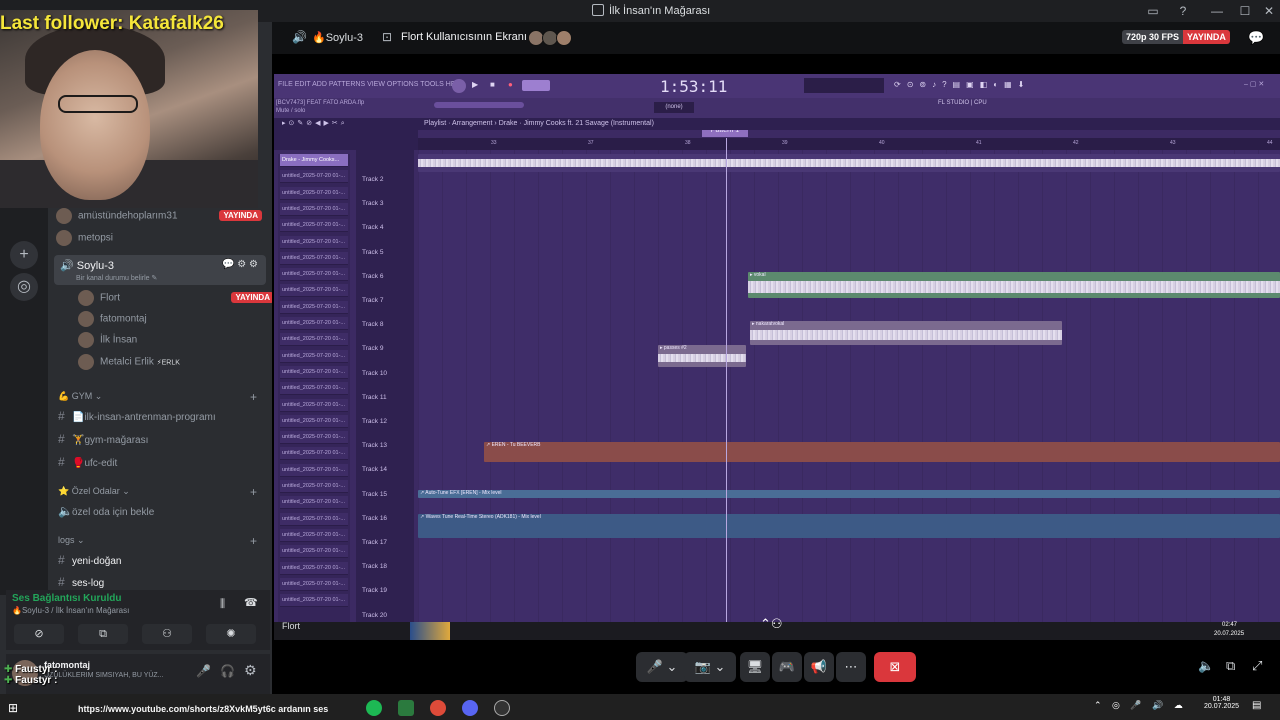 This screenshot has height=720, width=1280. Describe the element at coordinates (374, 494) in the screenshot. I see `track-label: Track 15` at that location.